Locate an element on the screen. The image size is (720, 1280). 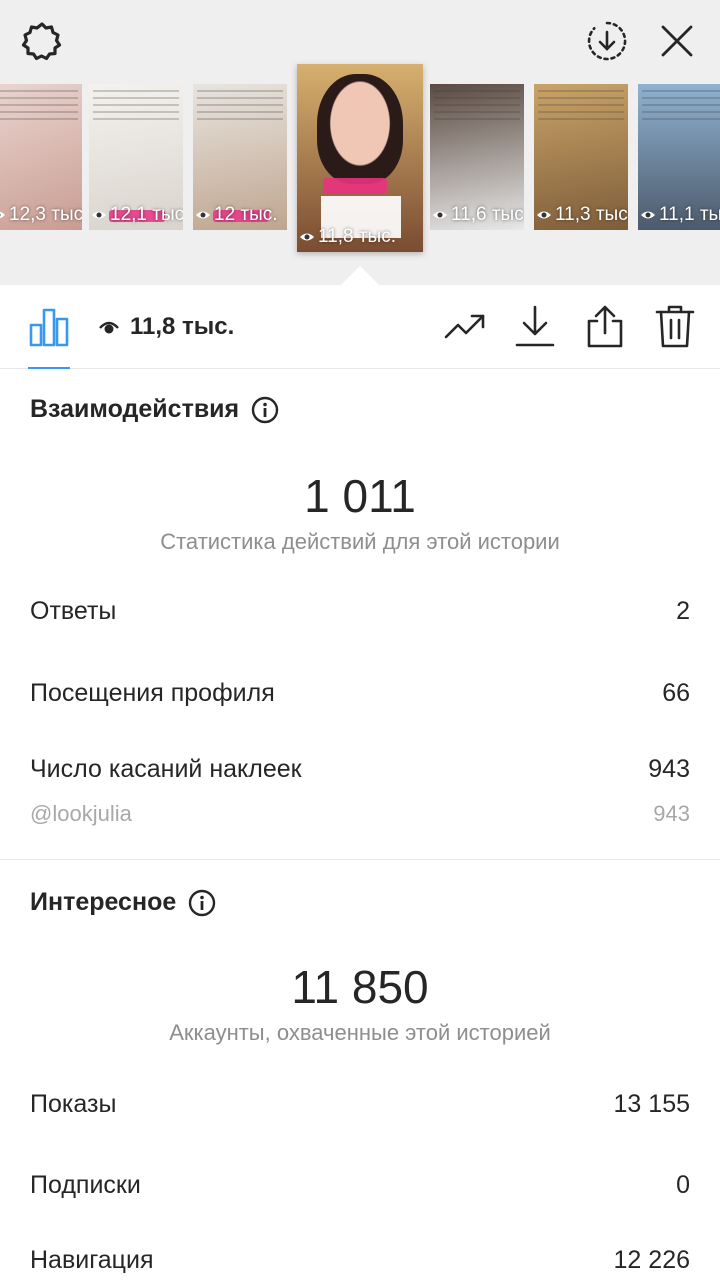
thumbnail-views: 12,1 тыс. is located at coordinates (137, 215).